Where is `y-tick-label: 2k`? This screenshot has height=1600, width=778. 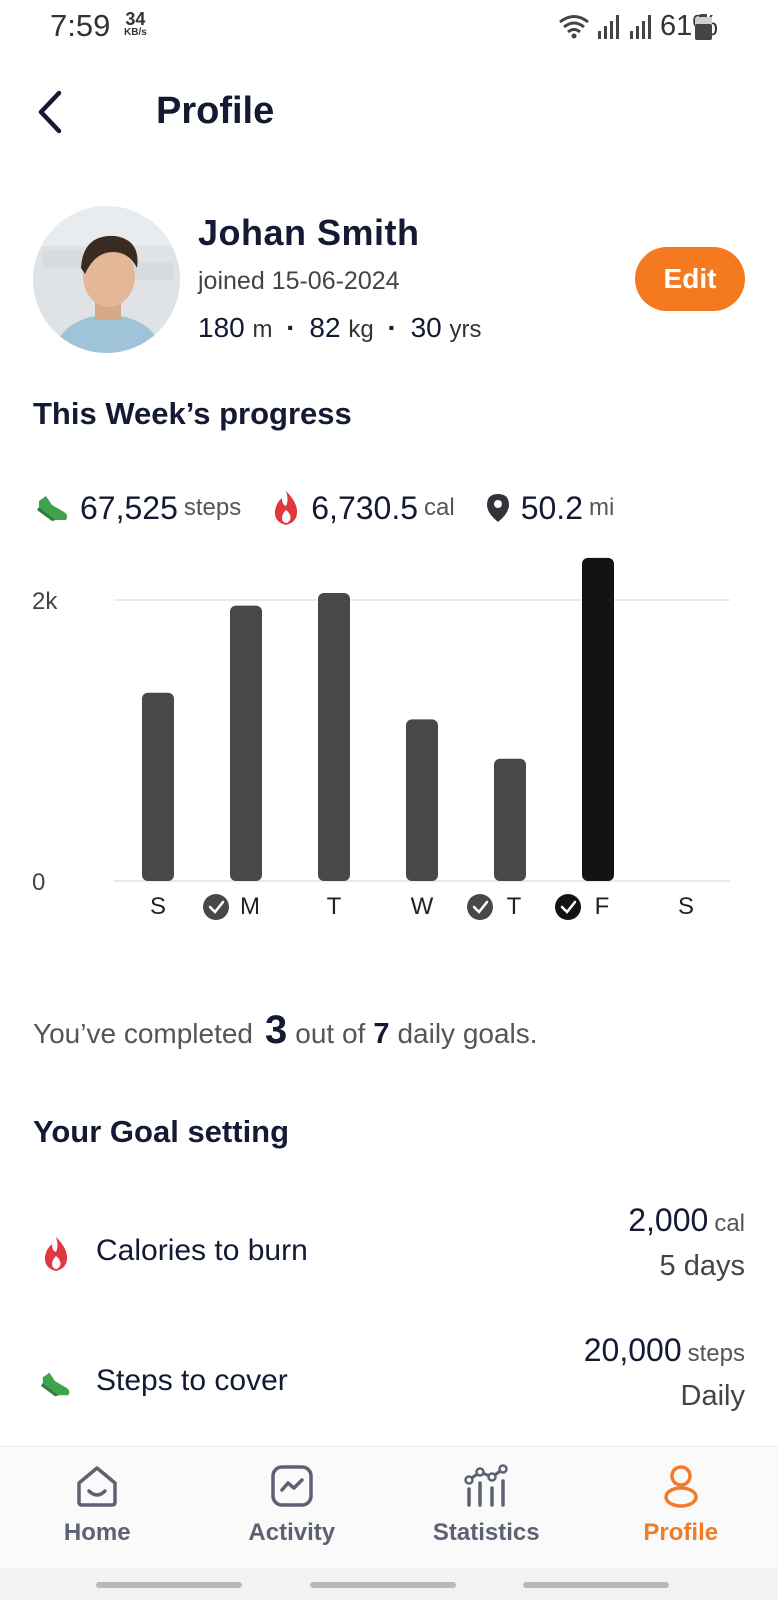
y-tick-label: 2k is located at coordinates (45, 601).